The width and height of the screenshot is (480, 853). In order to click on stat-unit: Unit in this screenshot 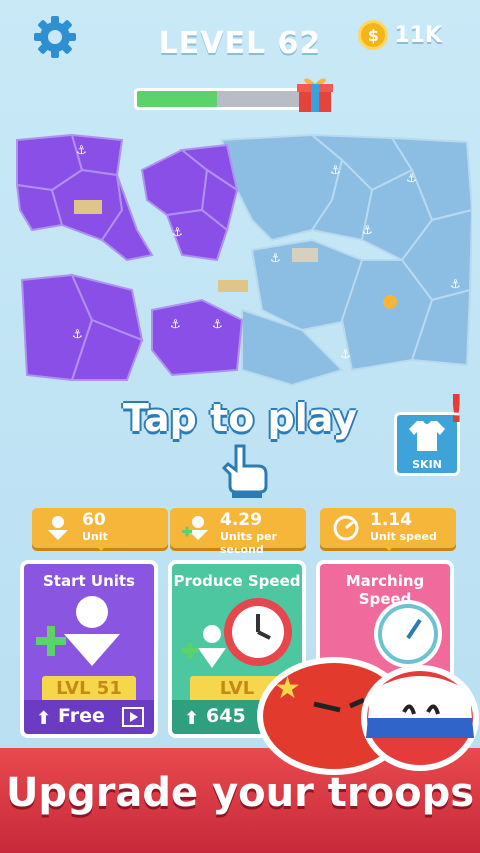, I will do `click(95, 536)`.